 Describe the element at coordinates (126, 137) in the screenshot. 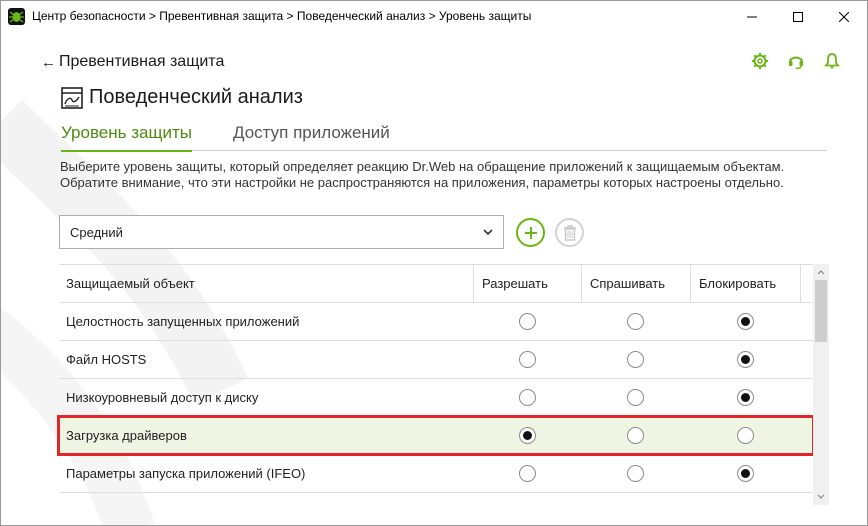

I see `tab-protection-level: Уровень защиты` at that location.